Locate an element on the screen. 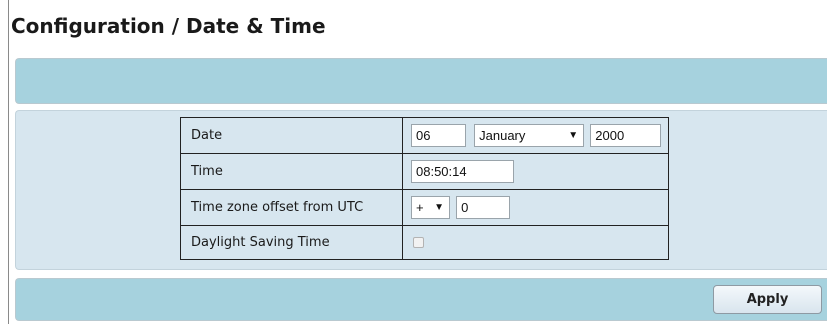  table-row: Date 06 January ▼ 2000 is located at coordinates (424, 135).